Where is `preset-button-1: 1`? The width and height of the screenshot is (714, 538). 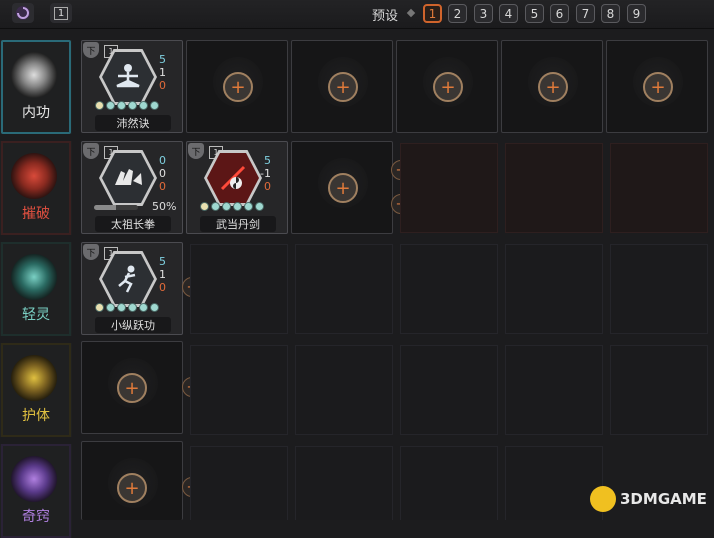 preset-button-1: 1 is located at coordinates (432, 13).